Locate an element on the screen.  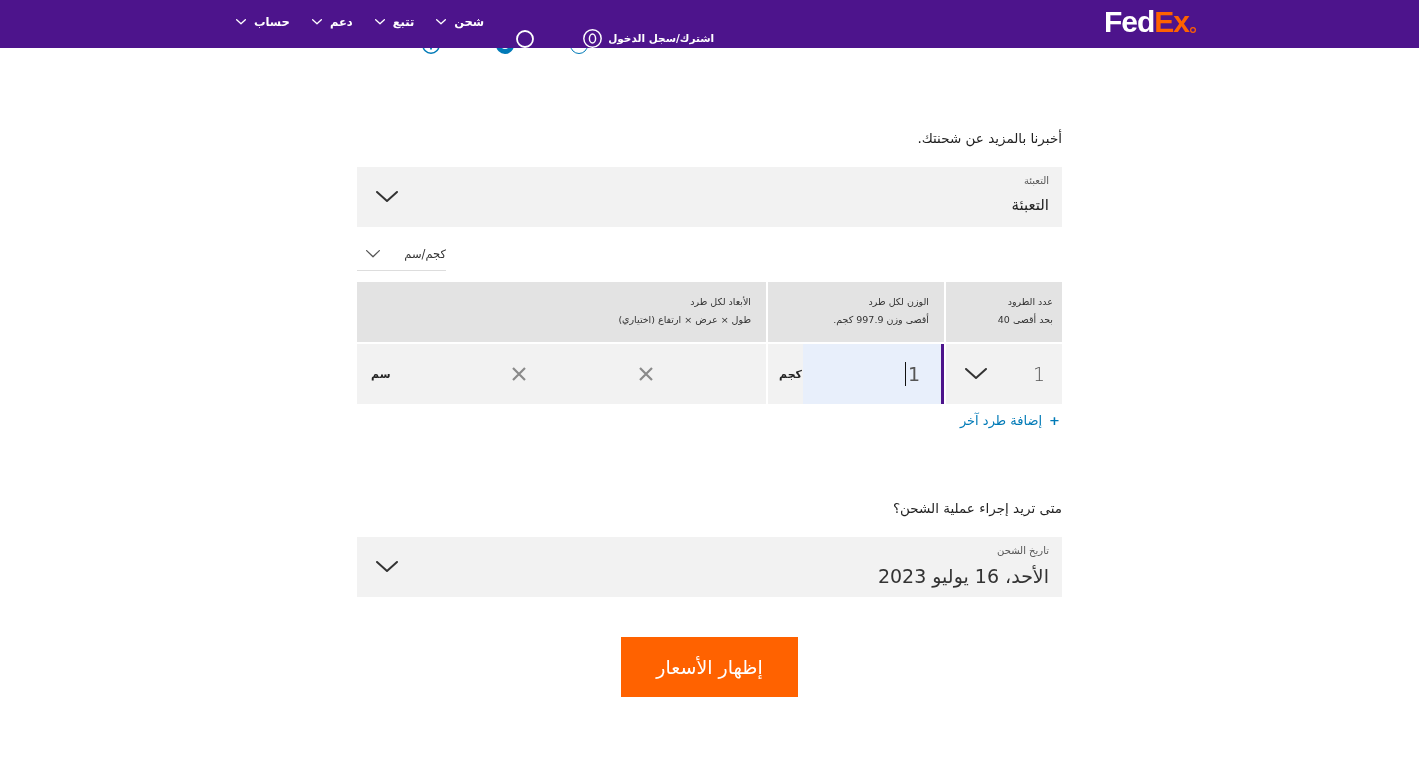
column-note: طول × عرض × ارتفاع (اختياري) is located at coordinates (684, 320).